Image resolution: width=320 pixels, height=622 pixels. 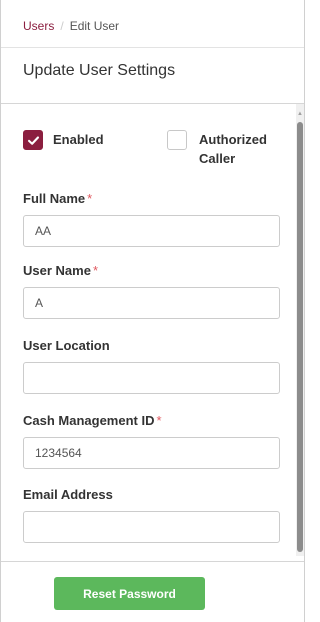 I want to click on authorized-caller-checkbox, so click(x=177, y=140).